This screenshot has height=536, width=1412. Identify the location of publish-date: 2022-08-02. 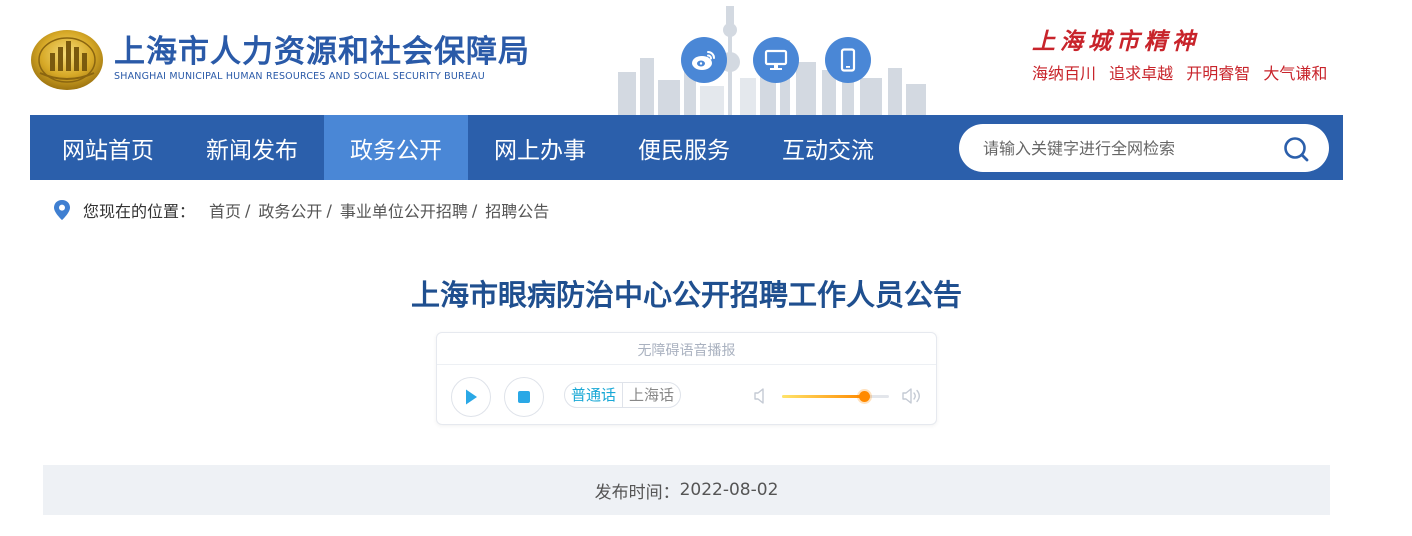
(729, 490).